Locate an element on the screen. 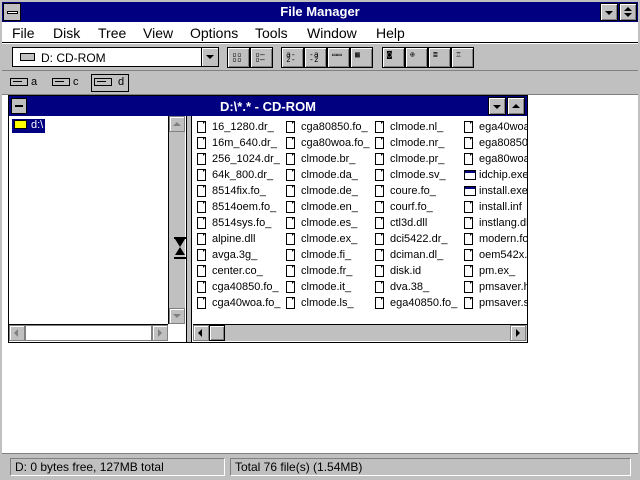 Image resolution: width=640 pixels, height=480 pixels. menu-disk: Disk is located at coordinates (66, 33).